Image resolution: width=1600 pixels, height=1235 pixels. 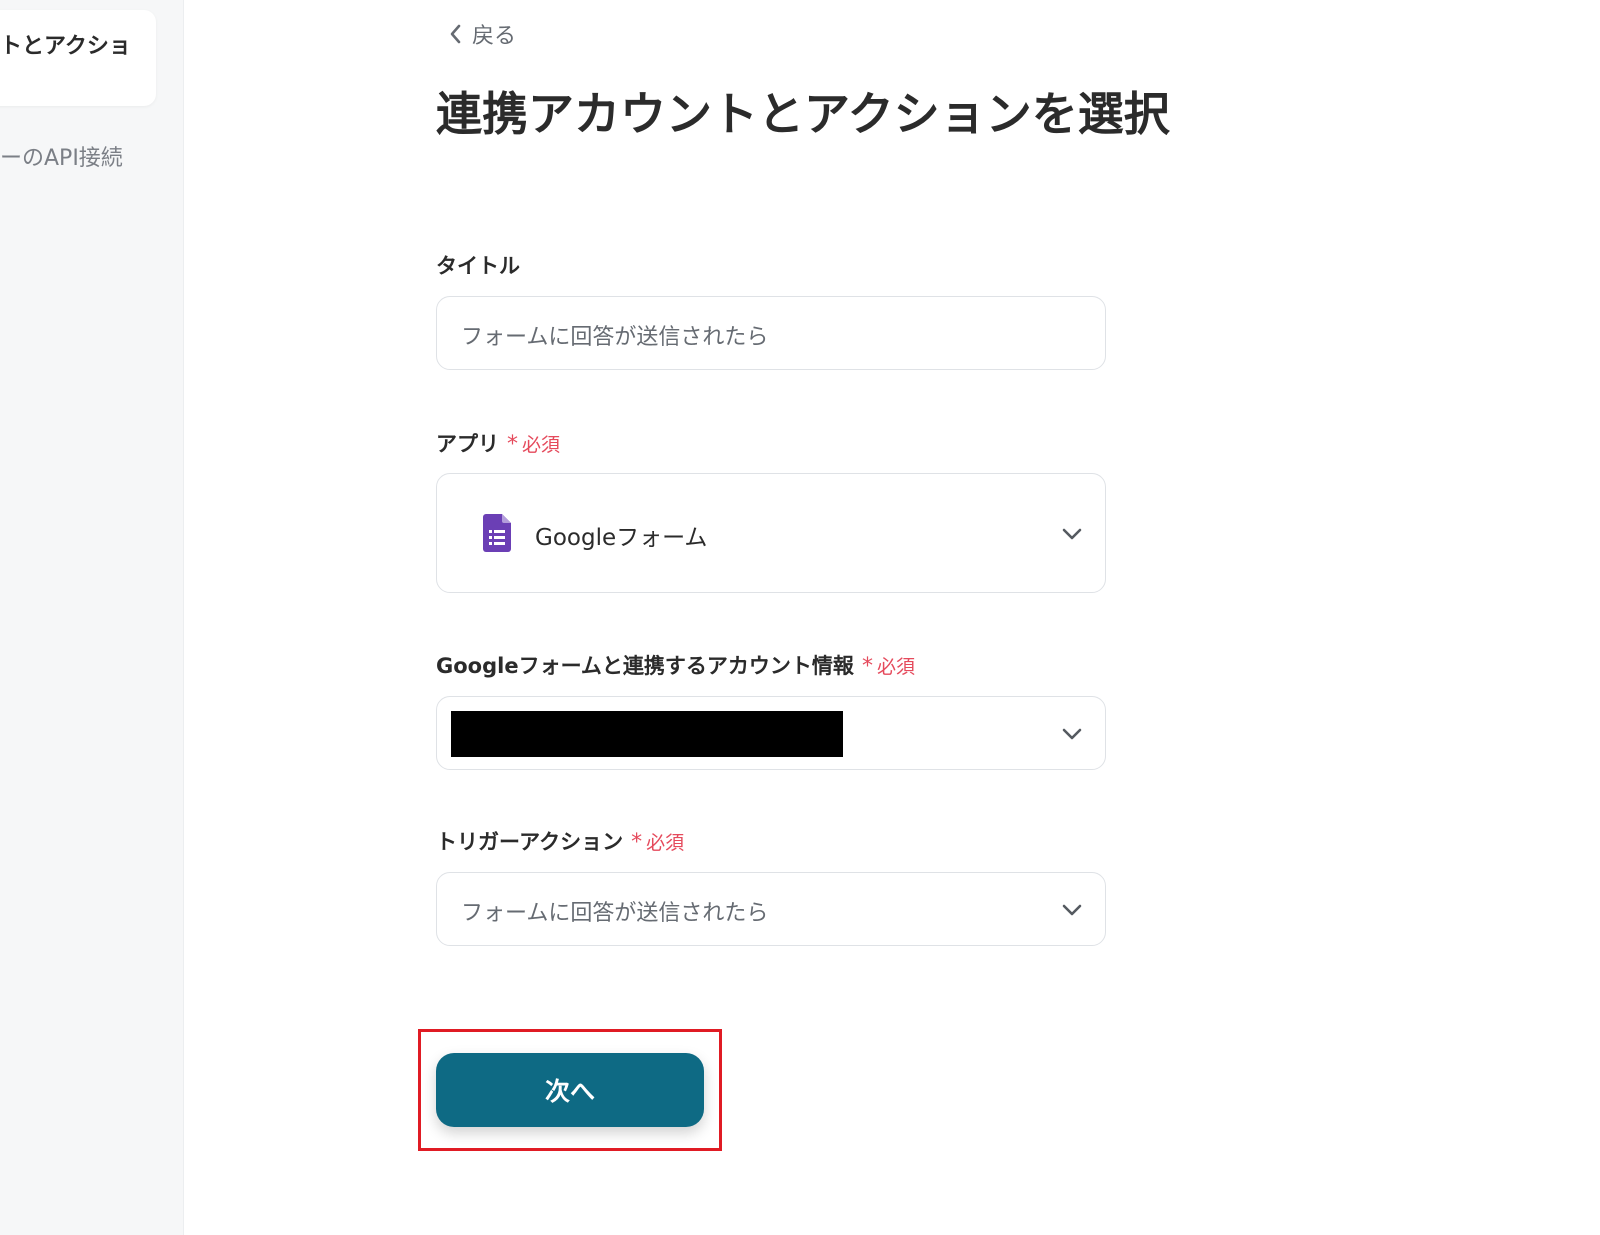 I want to click on title-field-label: タイトル, so click(x=478, y=266).